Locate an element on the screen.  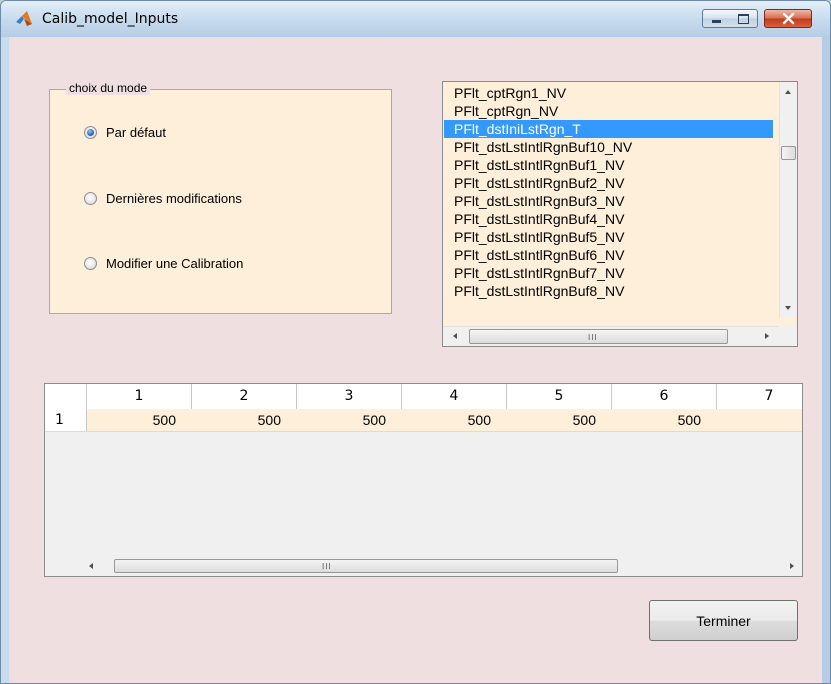
table-horizontal-scrollbar: III is located at coordinates (423, 566).